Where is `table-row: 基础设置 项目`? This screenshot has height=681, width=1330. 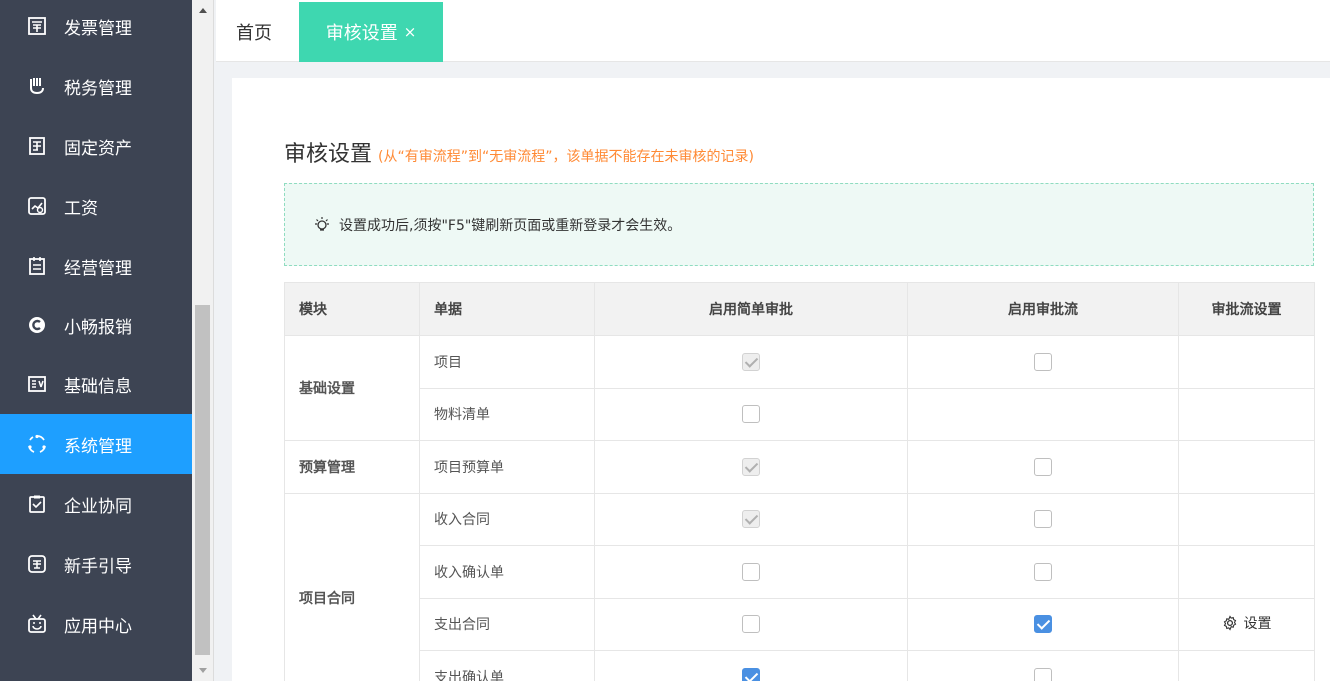 table-row: 基础设置 项目 is located at coordinates (799, 388).